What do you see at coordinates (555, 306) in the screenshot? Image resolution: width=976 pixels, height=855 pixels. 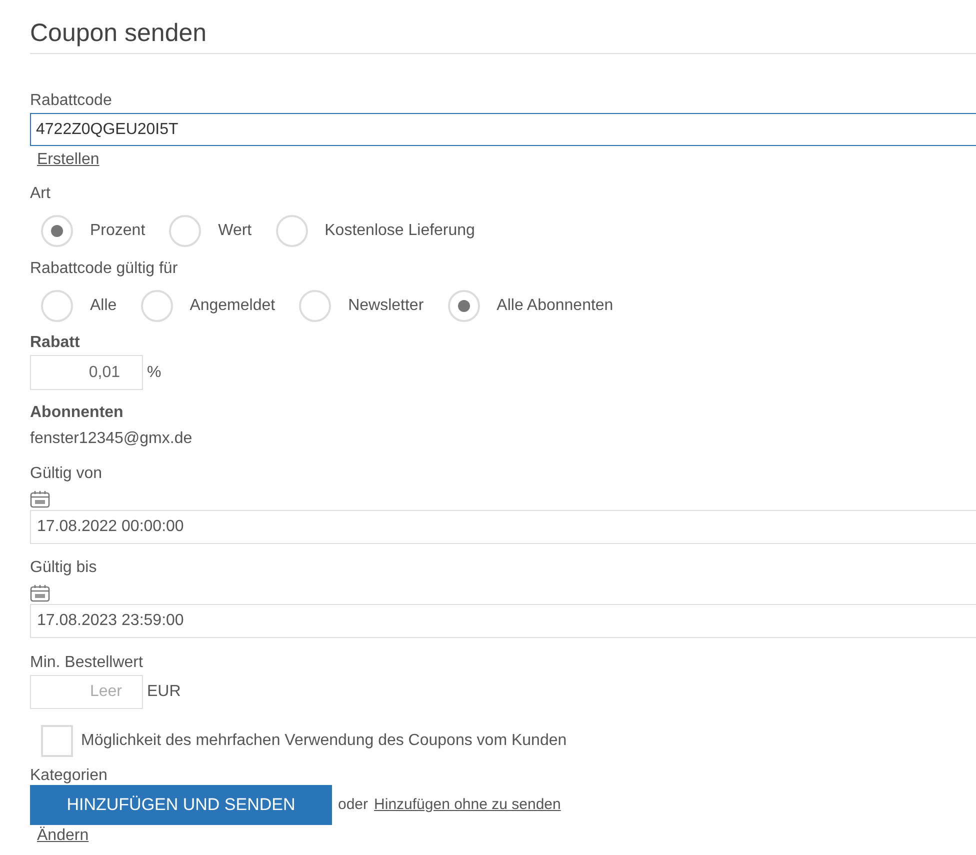 I see `radio-label: Alle Abonnenten` at bounding box center [555, 306].